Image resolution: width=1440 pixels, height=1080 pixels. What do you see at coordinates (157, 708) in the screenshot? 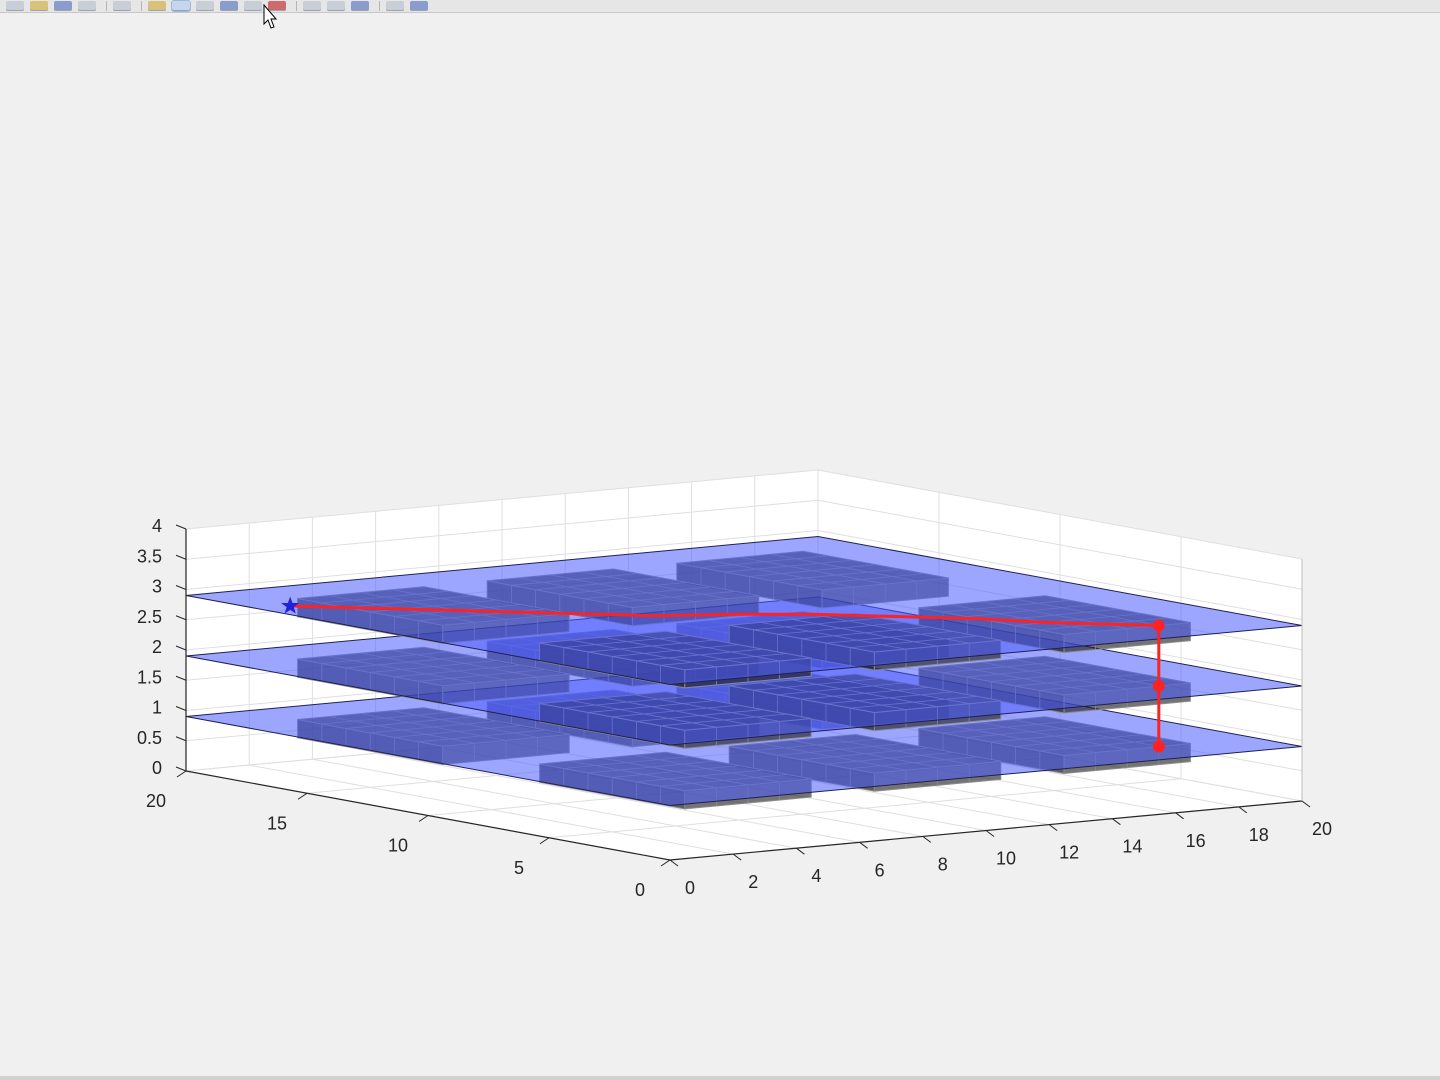
I see `z-tick-label: 1` at bounding box center [157, 708].